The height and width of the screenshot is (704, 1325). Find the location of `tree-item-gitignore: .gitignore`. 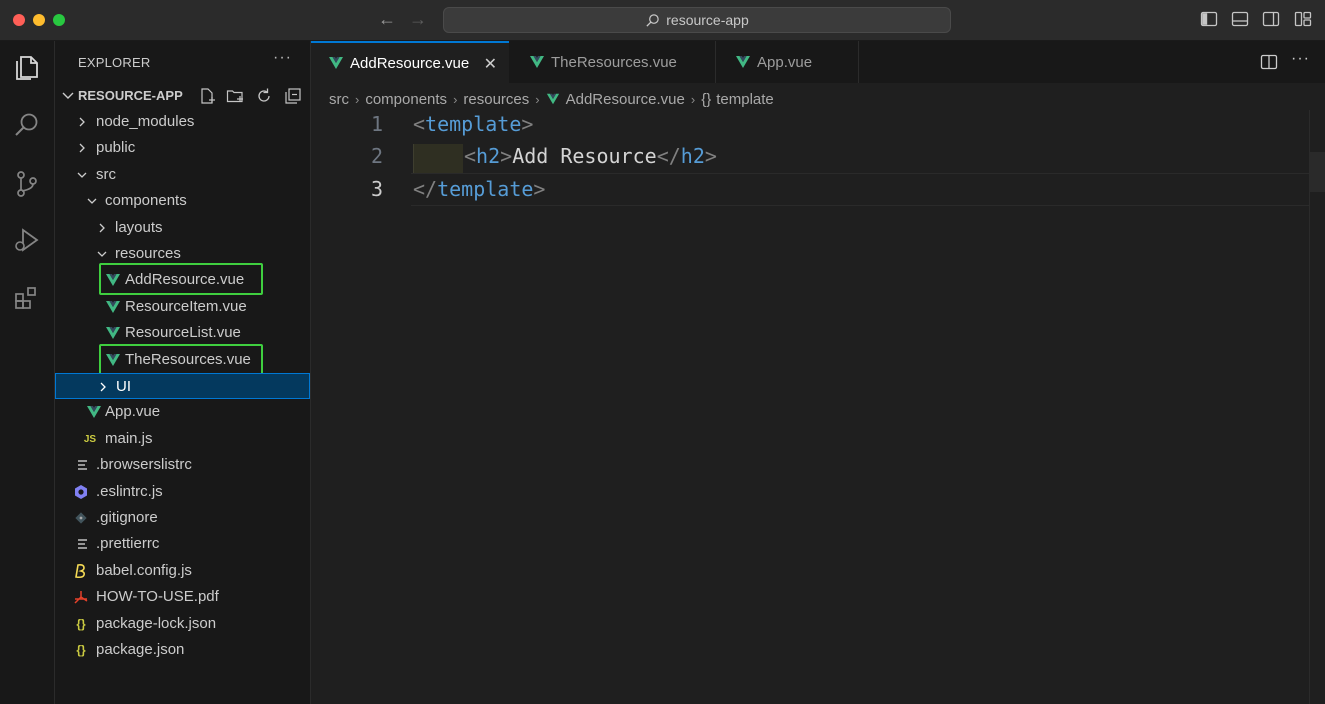

tree-item-gitignore: .gitignore is located at coordinates (182, 518).